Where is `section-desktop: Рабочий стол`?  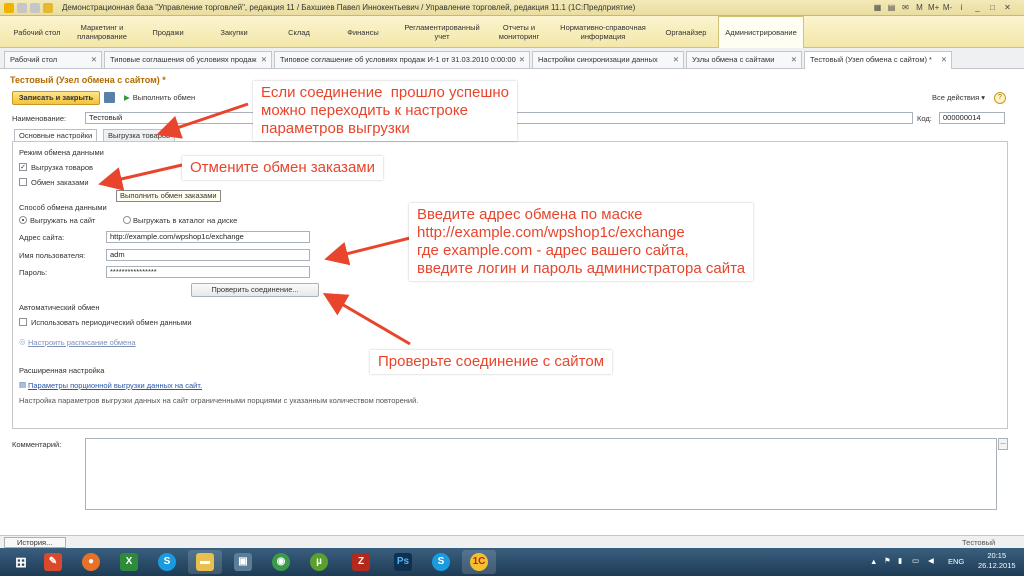 section-desktop: Рабочий стол is located at coordinates (37, 32).